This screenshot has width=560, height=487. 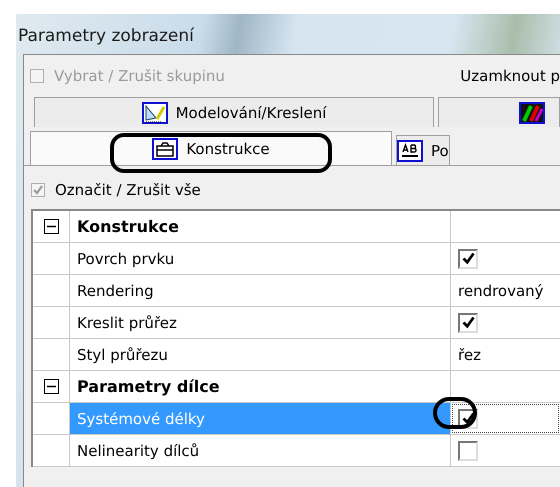 I want to click on lock-label: Uzamknout p, so click(x=510, y=76).